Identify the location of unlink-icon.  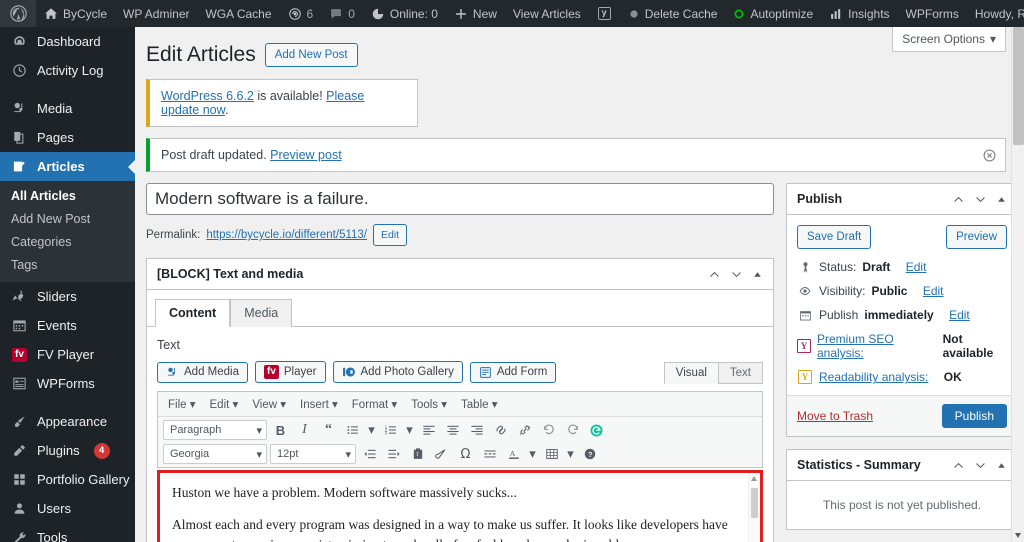
(524, 430).